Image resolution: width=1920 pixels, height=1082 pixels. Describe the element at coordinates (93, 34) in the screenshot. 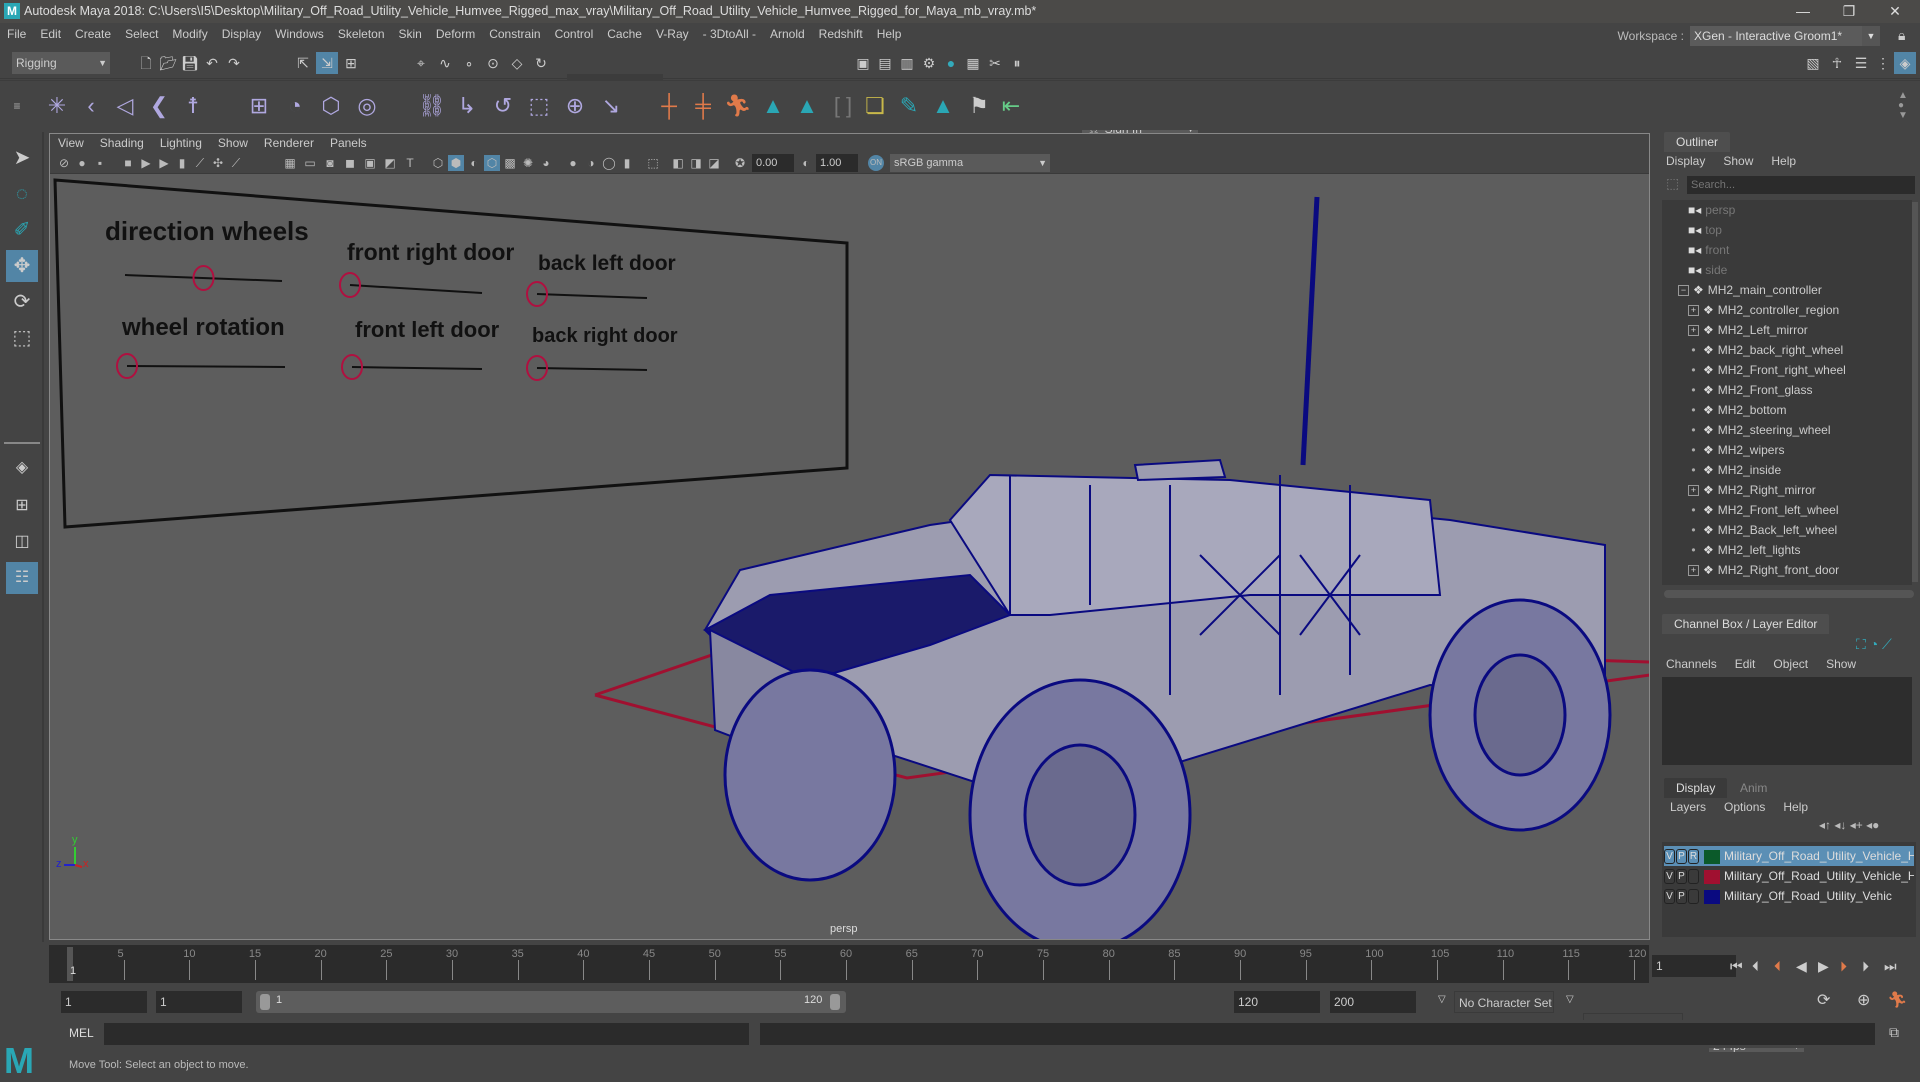

I see `menu-create: Create` at that location.